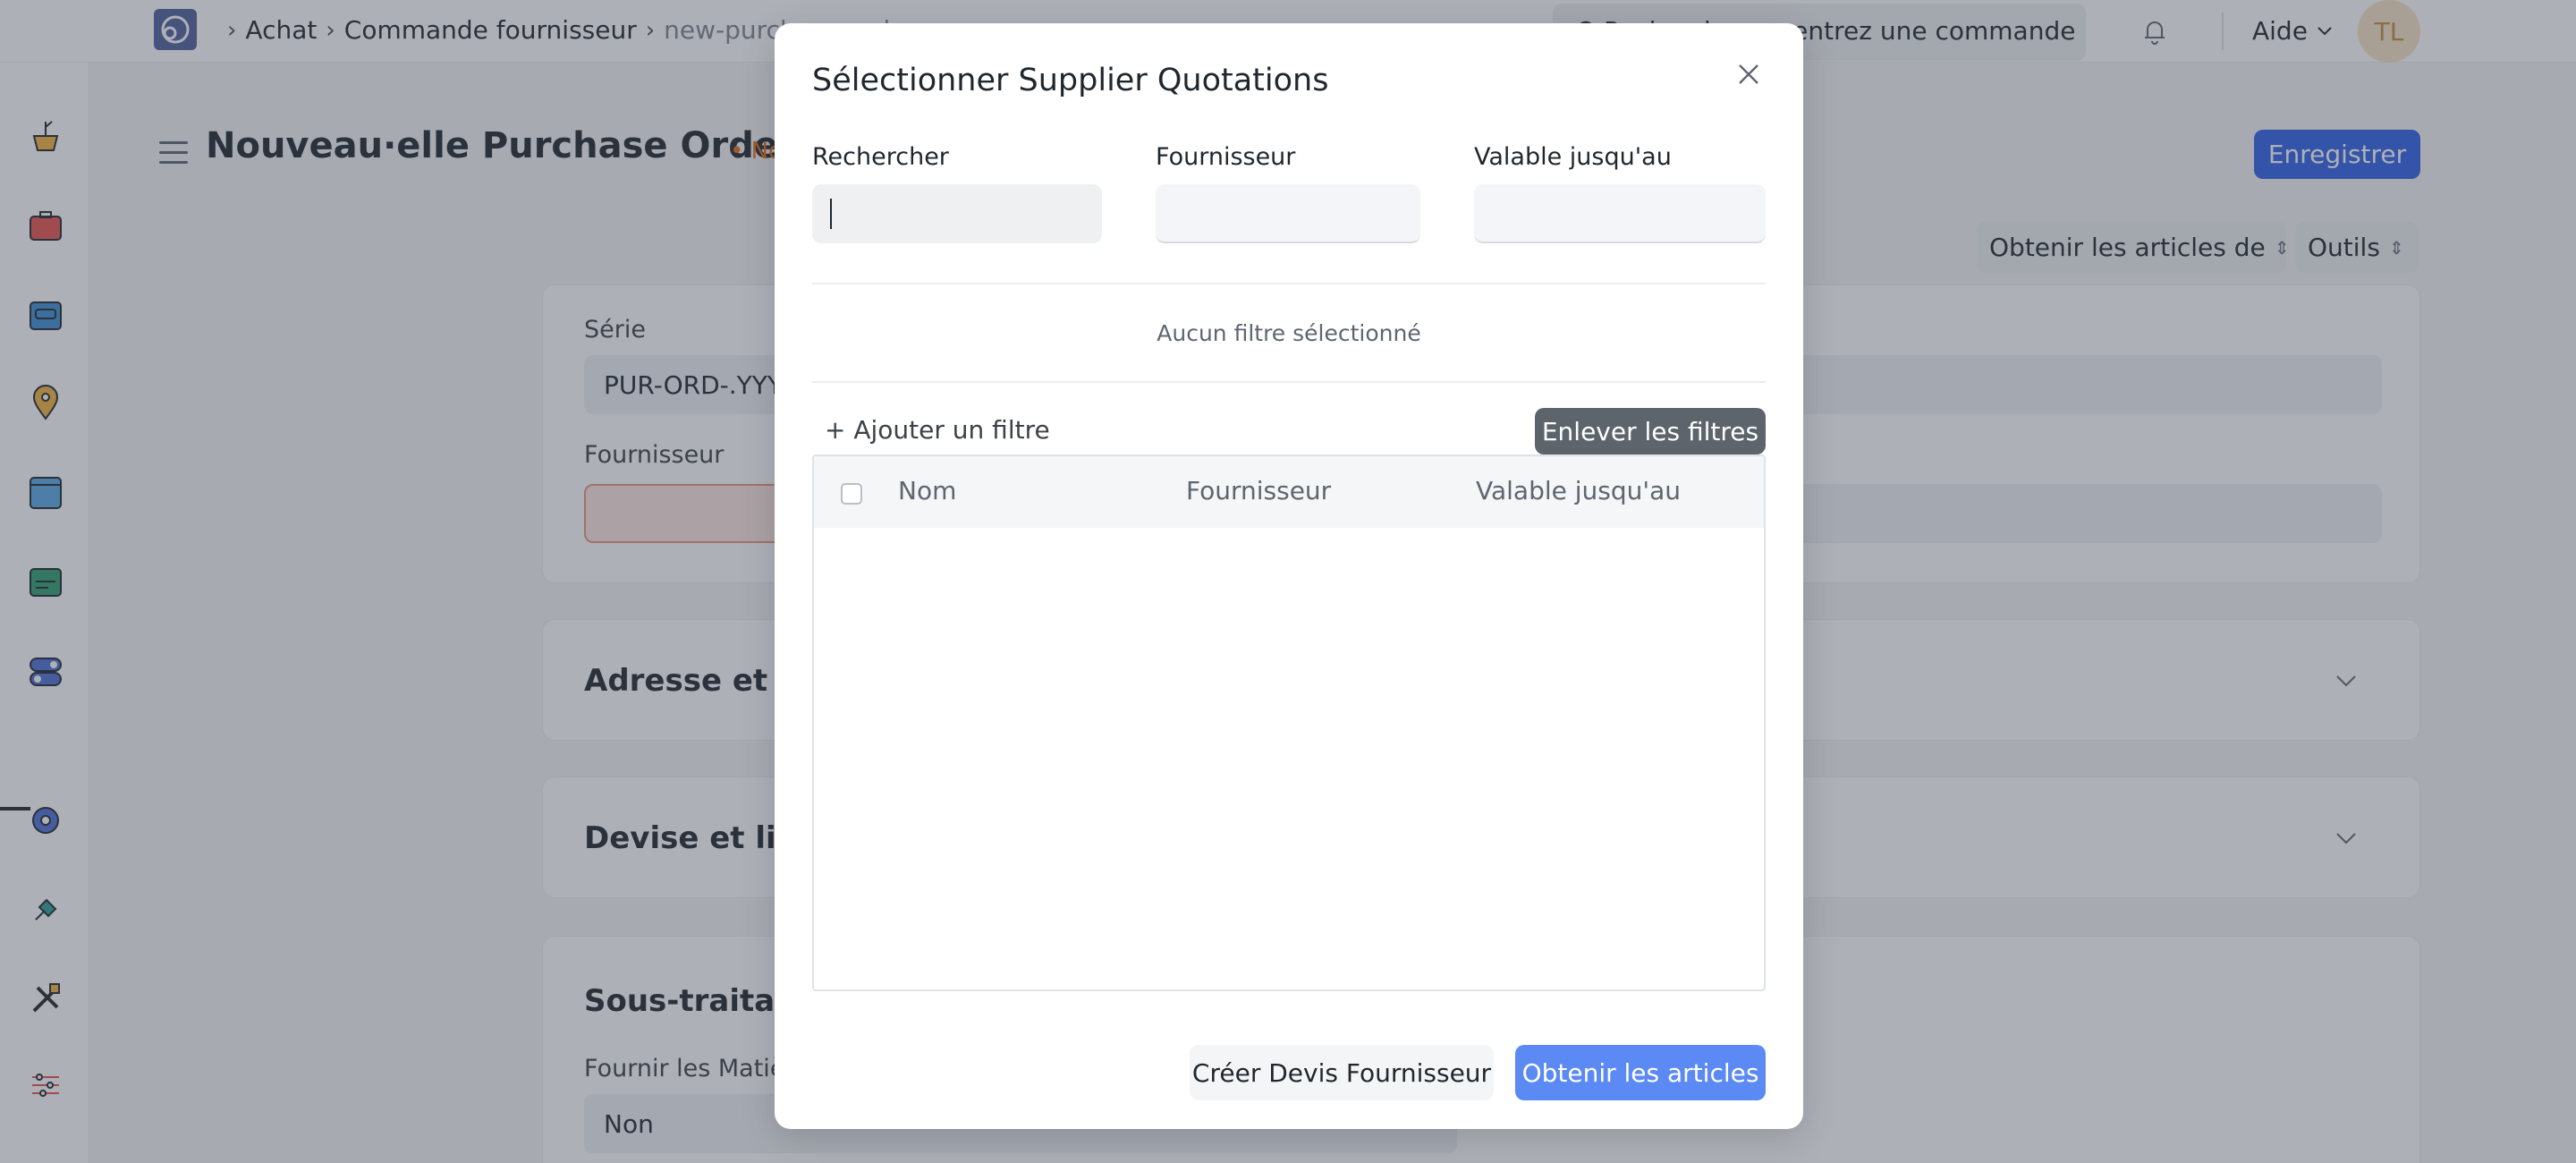 The image size is (2576, 1163). What do you see at coordinates (1573, 157) in the screenshot?
I see `valid-until-filter-label: Valable jusqu'au` at bounding box center [1573, 157].